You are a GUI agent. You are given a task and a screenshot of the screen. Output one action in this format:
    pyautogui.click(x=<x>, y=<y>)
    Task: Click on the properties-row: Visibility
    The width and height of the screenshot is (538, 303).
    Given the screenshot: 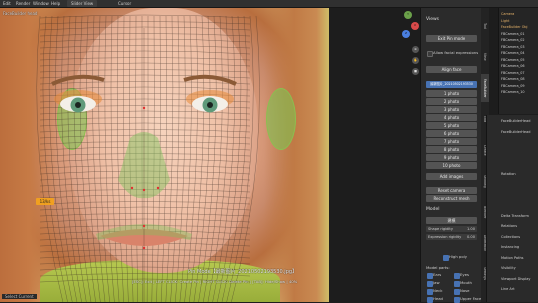 What is the action you would take?
    pyautogui.click(x=508, y=268)
    